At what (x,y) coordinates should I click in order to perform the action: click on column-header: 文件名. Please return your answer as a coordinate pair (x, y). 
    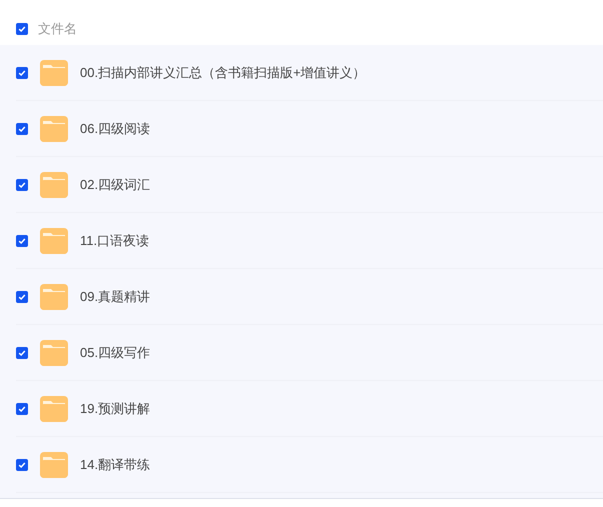
    Looking at the image, I should click on (57, 29).